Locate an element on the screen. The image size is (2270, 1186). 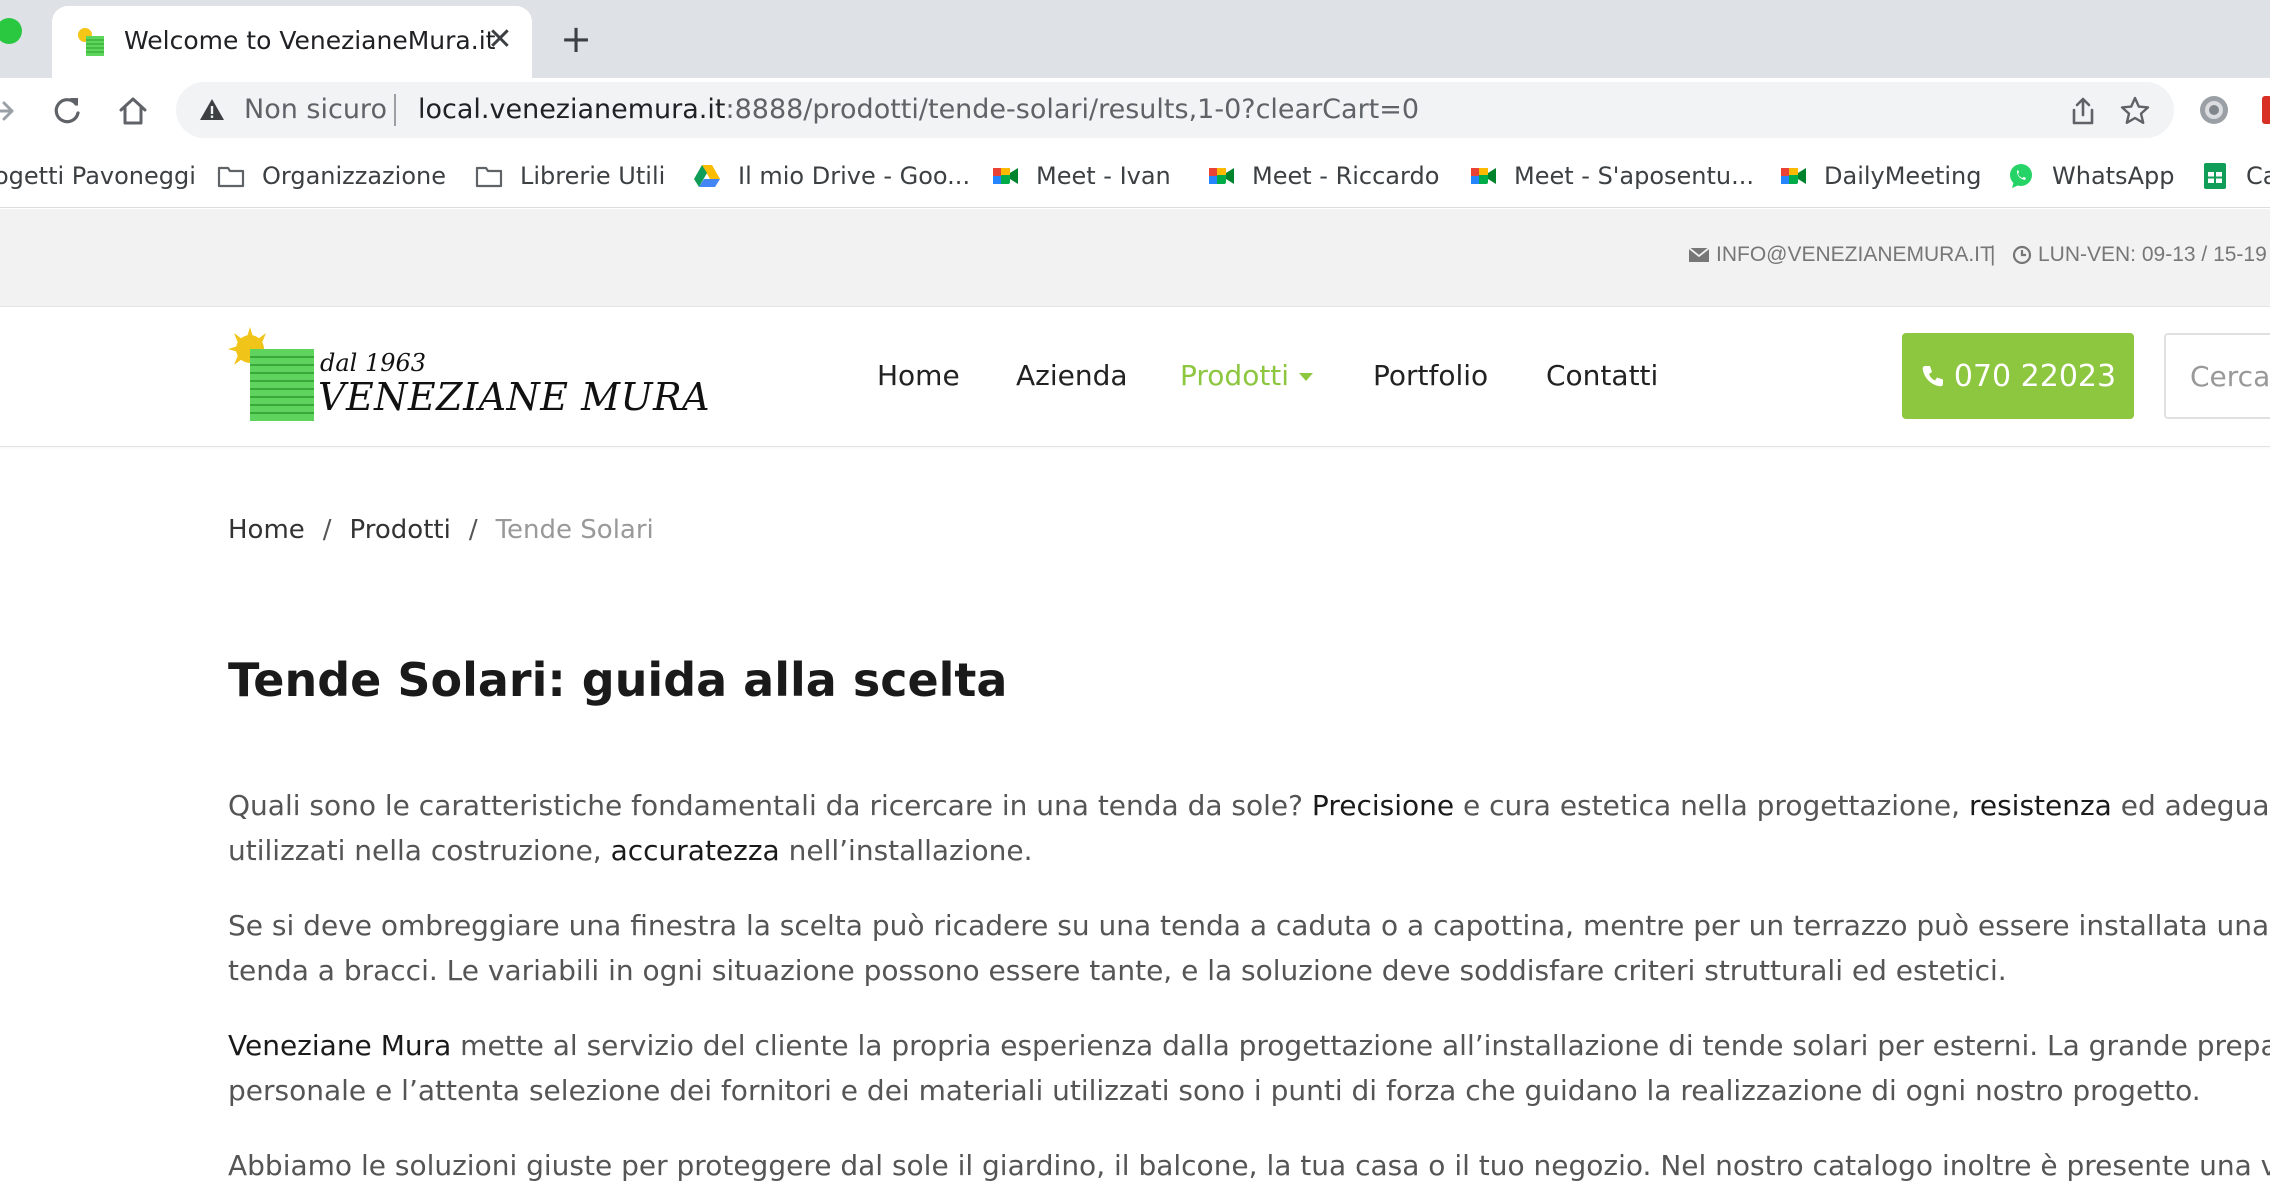
forward-arrow-icon is located at coordinates (12, 111).